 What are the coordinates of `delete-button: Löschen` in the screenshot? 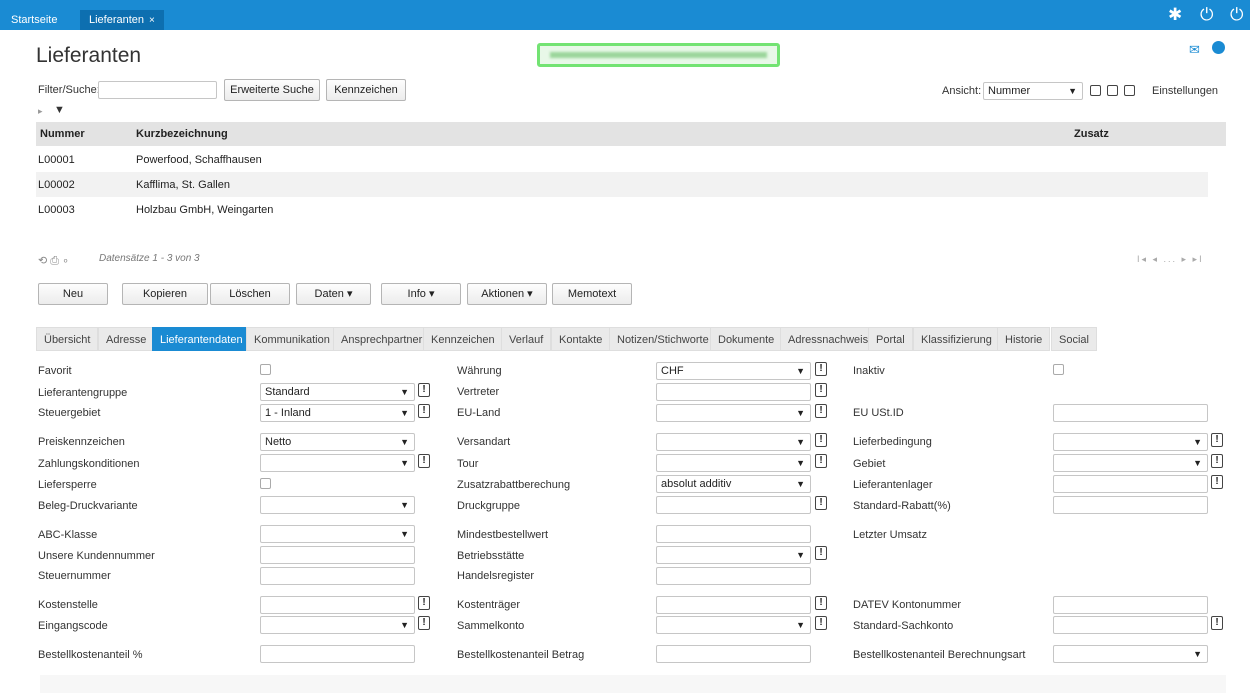 It's located at (250, 294).